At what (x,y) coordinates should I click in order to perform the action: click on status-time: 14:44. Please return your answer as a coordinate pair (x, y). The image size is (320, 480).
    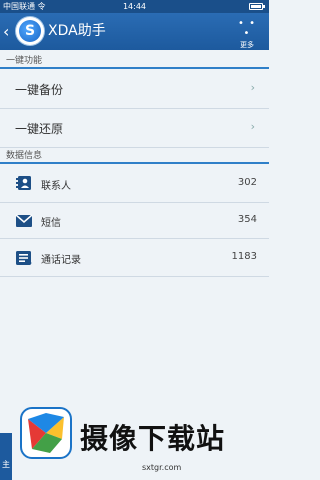
    Looking at the image, I should click on (134, 6).